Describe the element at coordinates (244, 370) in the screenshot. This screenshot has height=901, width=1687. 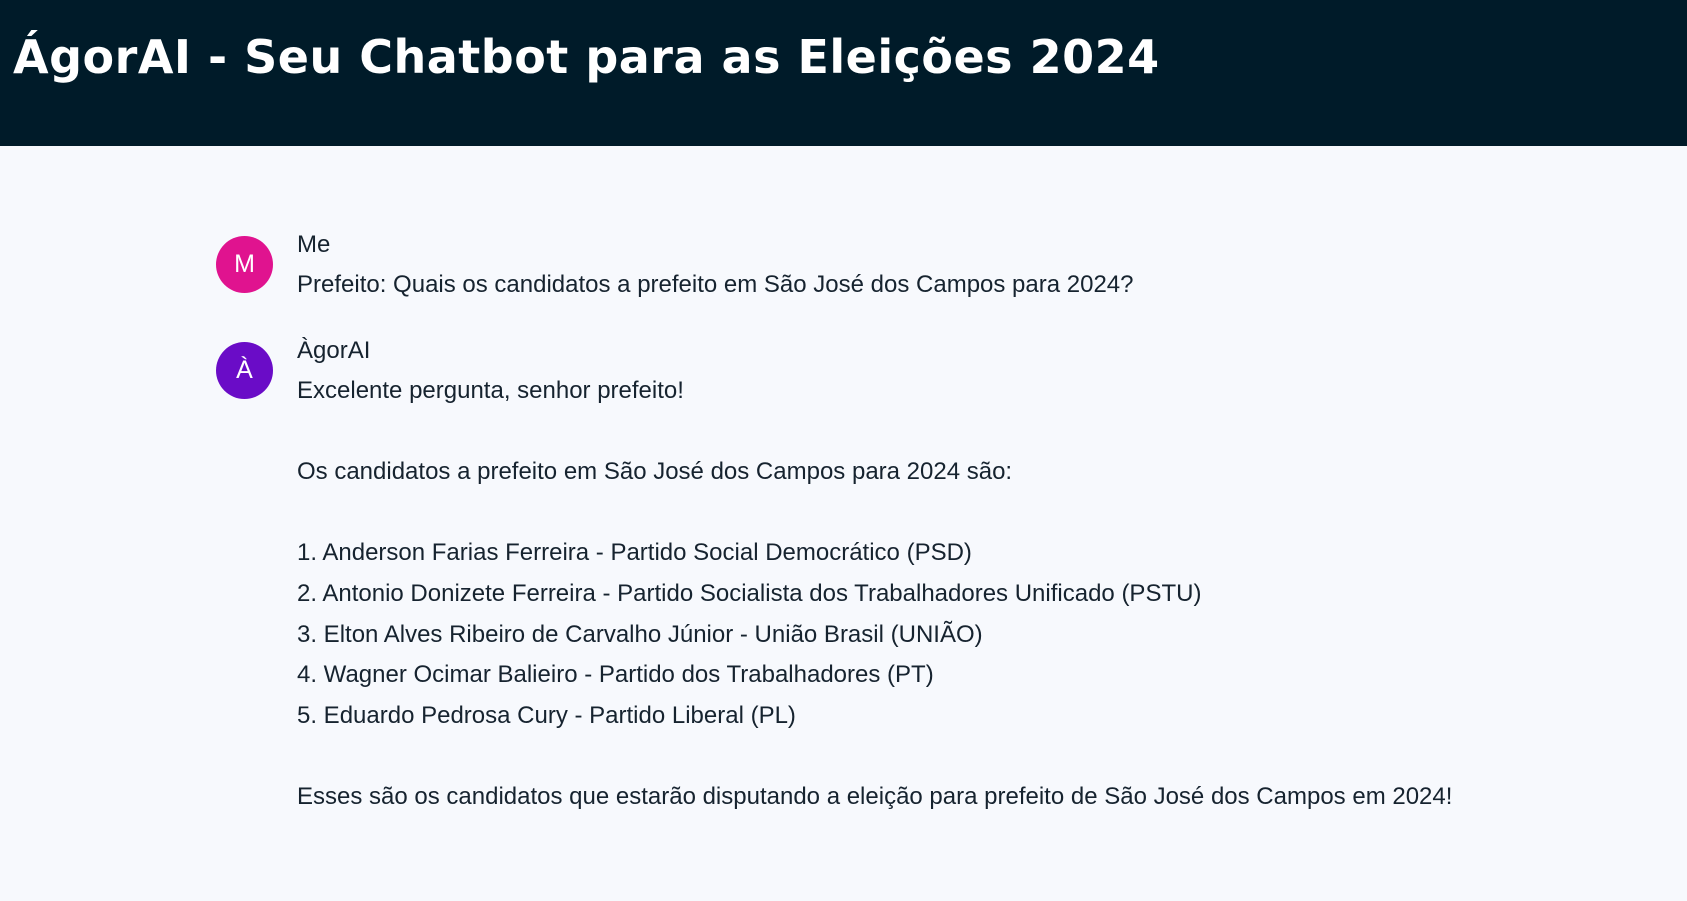
I see `bot-avatar: À` at that location.